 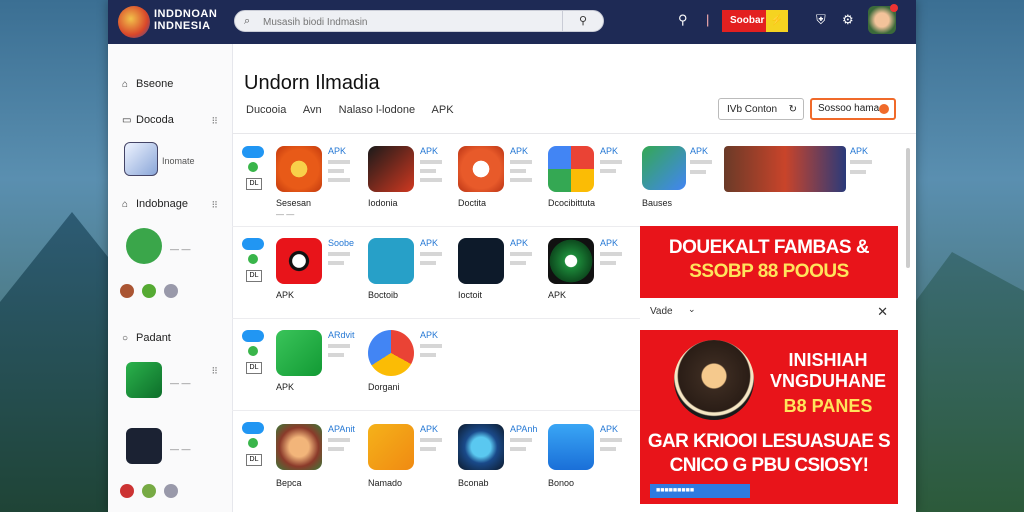 What do you see at coordinates (882, 312) in the screenshot?
I see `close-icon: ✕` at bounding box center [882, 312].